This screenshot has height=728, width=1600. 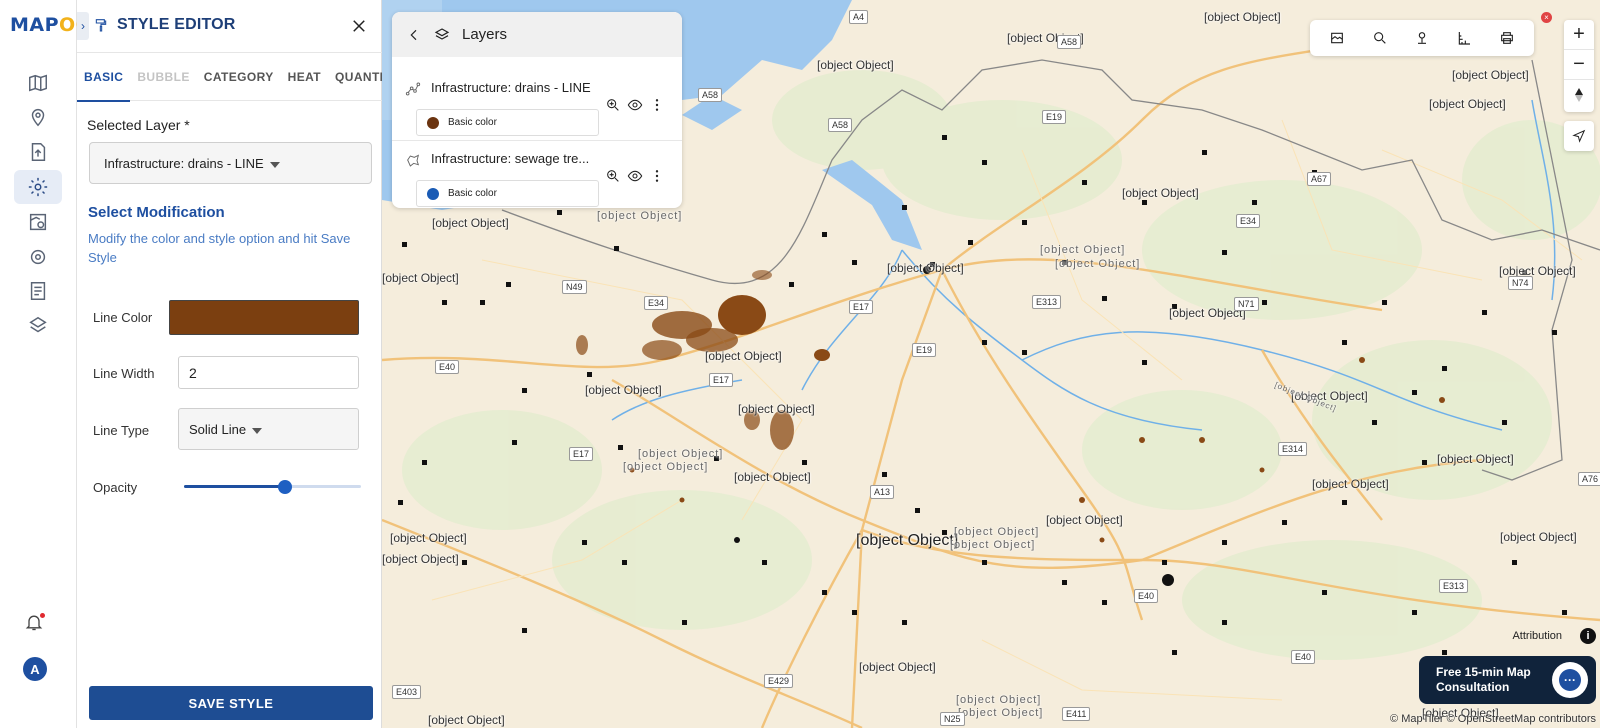 I want to click on road-shield: E429, so click(x=779, y=681).